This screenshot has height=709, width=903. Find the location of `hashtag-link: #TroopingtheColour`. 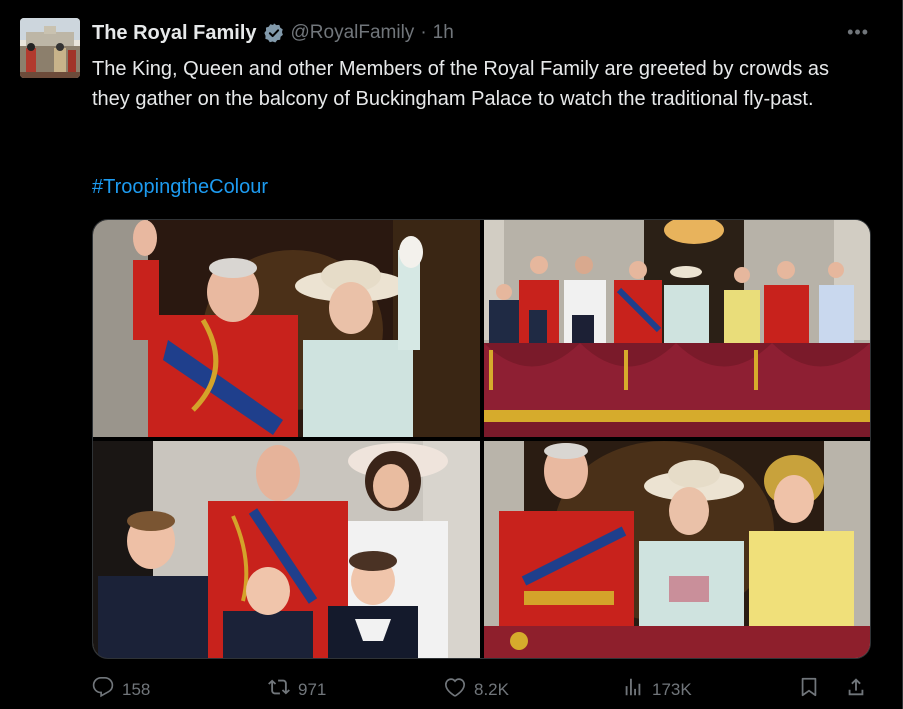

hashtag-link: #TroopingtheColour is located at coordinates (180, 187).